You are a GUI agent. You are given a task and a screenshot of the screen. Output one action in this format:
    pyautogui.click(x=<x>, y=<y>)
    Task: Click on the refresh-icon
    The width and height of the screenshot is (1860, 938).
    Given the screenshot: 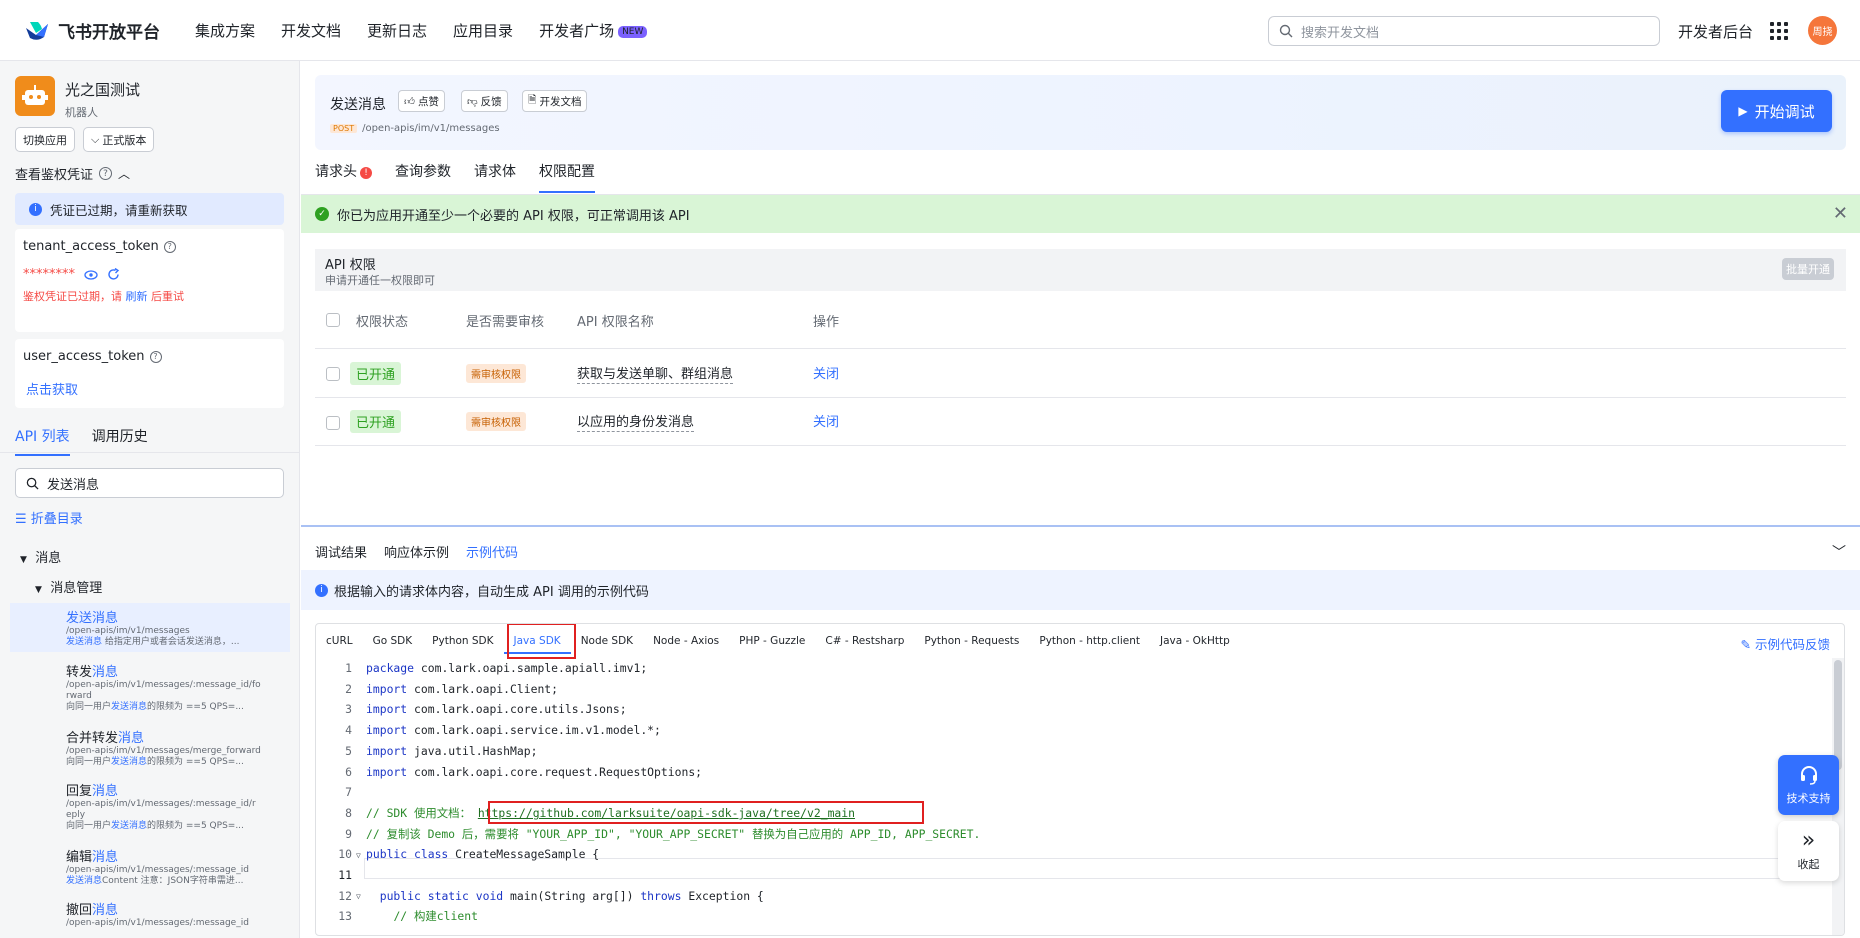 What is the action you would take?
    pyautogui.click(x=113, y=274)
    